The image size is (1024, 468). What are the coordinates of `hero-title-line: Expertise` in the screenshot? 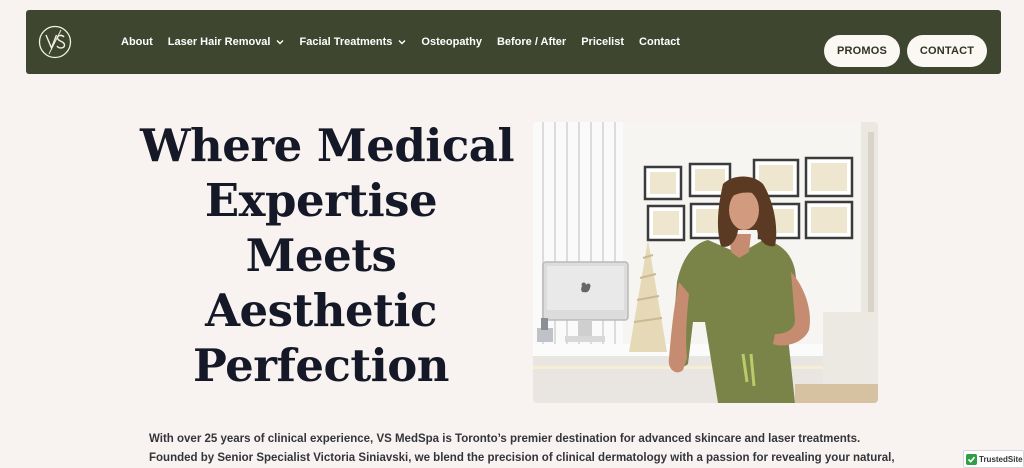 It's located at (321, 200).